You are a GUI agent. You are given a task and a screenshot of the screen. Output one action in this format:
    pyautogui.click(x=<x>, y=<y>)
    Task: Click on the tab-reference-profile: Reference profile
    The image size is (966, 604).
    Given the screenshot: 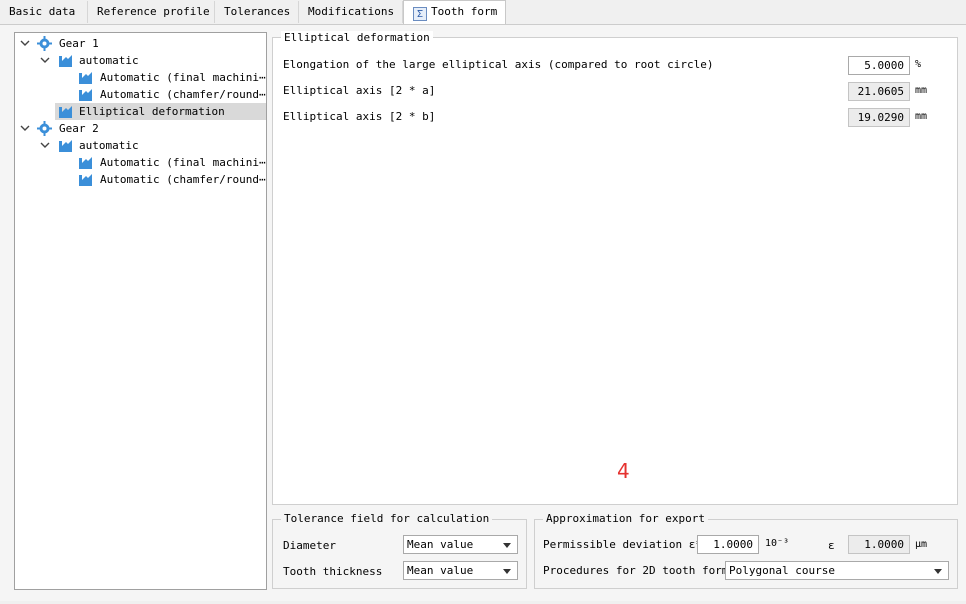 What is the action you would take?
    pyautogui.click(x=151, y=12)
    